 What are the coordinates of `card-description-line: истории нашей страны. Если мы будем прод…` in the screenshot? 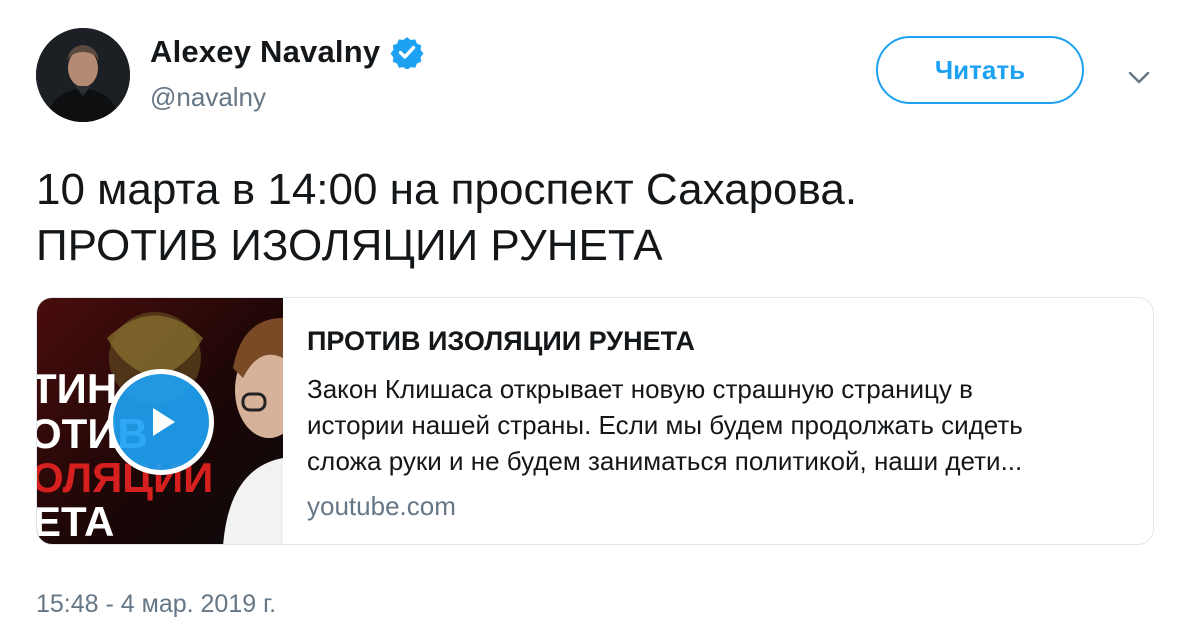 It's located at (665, 425).